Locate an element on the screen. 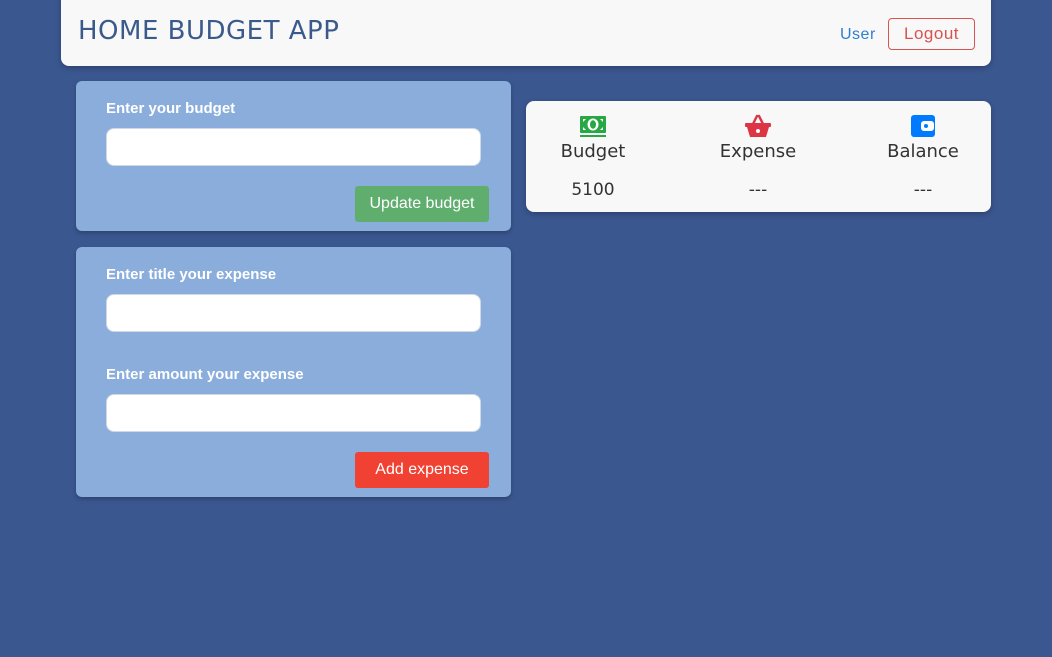 This screenshot has width=1052, height=657. user-link: User is located at coordinates (858, 35).